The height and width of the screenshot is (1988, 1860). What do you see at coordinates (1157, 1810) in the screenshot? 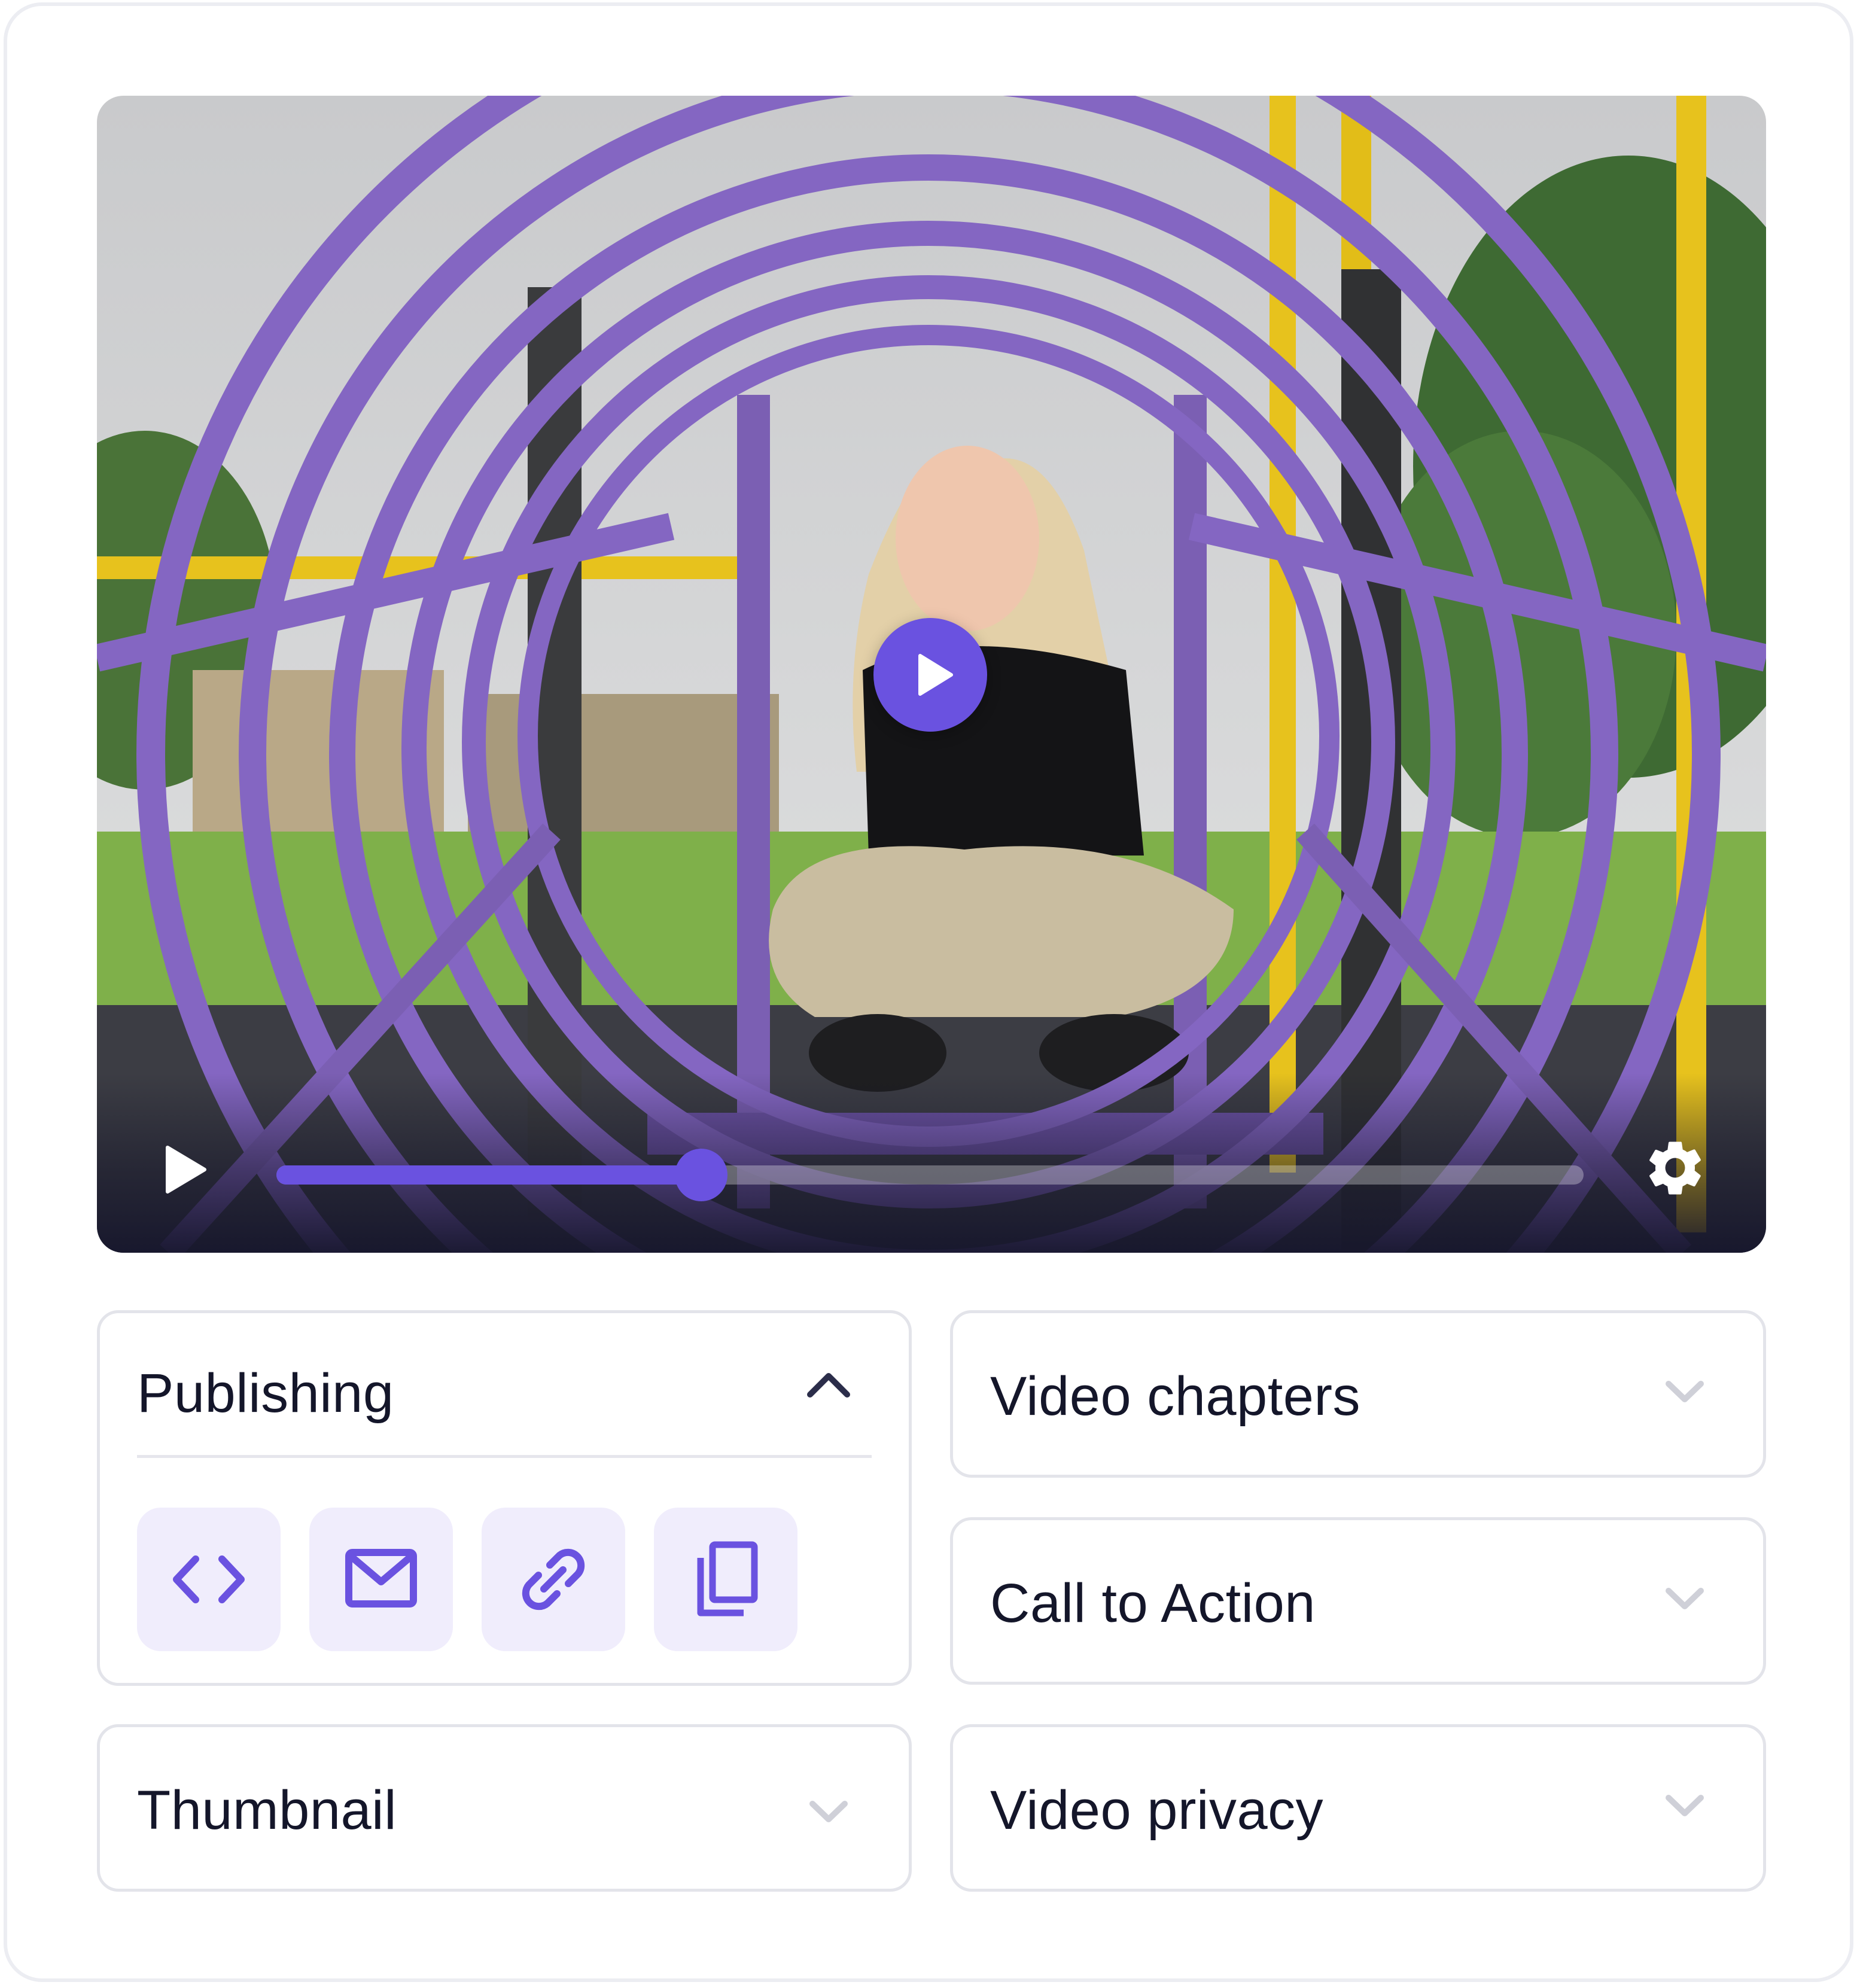
I see `video-privacy-title: Video privacy` at bounding box center [1157, 1810].